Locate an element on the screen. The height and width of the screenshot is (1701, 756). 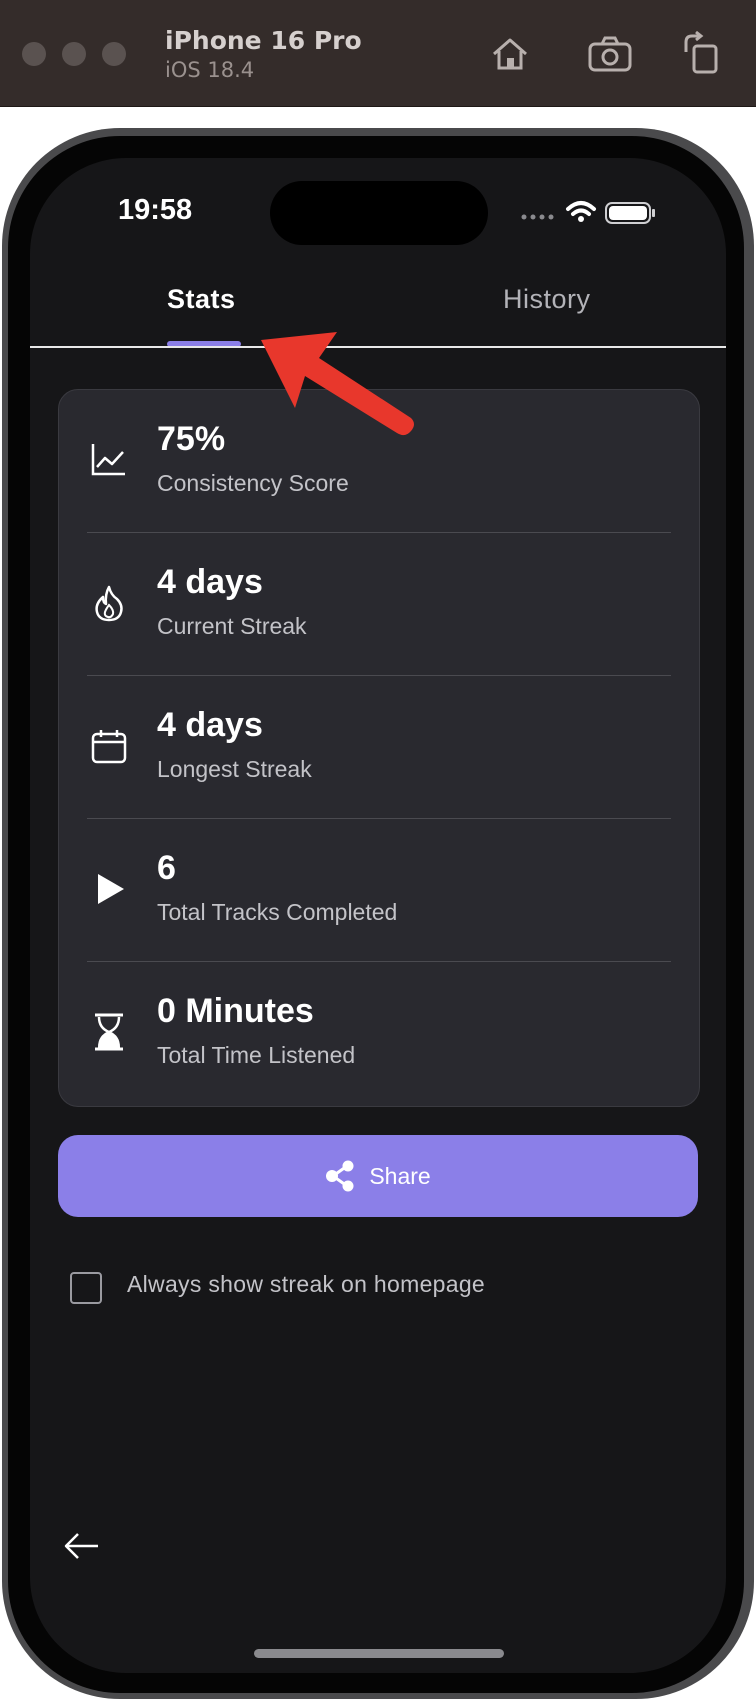
home-icon is located at coordinates (510, 54).